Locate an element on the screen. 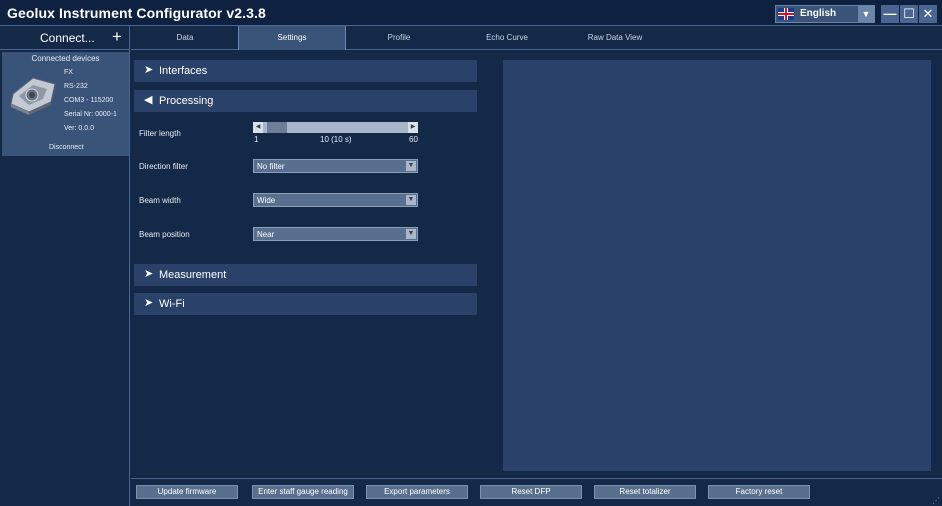  language-label: English is located at coordinates (818, 13).